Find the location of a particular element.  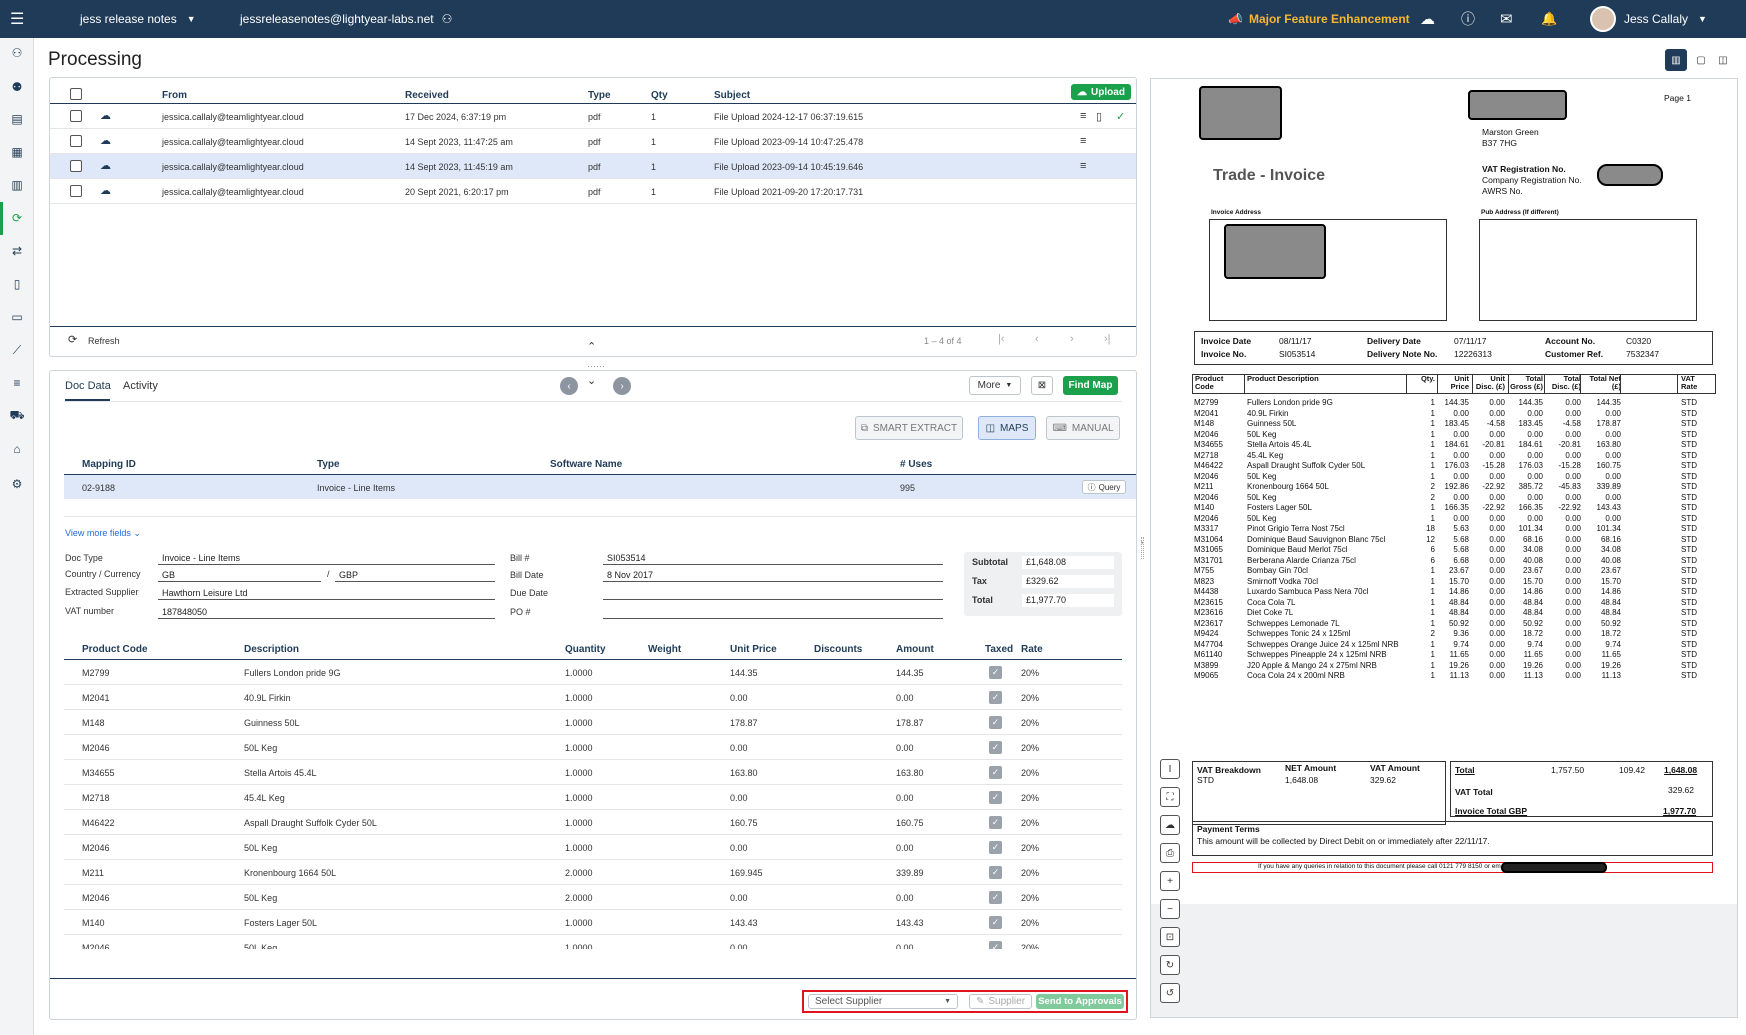

help-icon: ⓘ is located at coordinates (1468, 19).